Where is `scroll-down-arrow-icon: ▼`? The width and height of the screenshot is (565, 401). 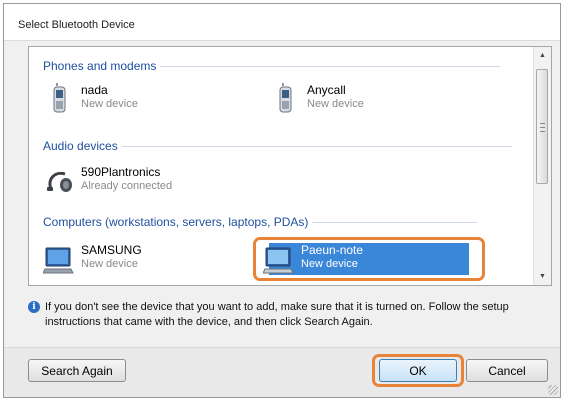
scroll-down-arrow-icon: ▼ is located at coordinates (542, 276).